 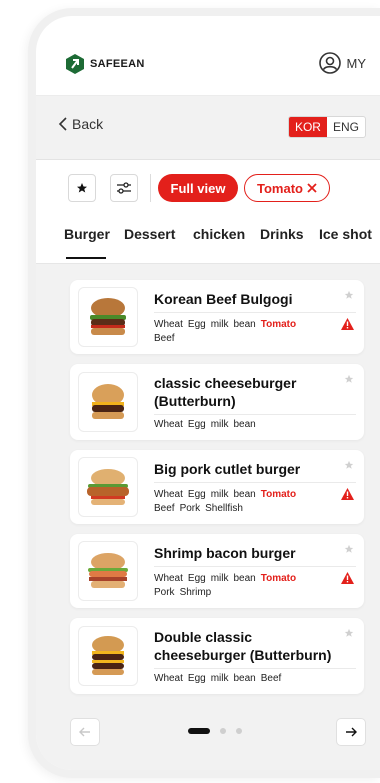 I want to click on product-title-line: Shrimp bacon burger, so click(x=225, y=553).